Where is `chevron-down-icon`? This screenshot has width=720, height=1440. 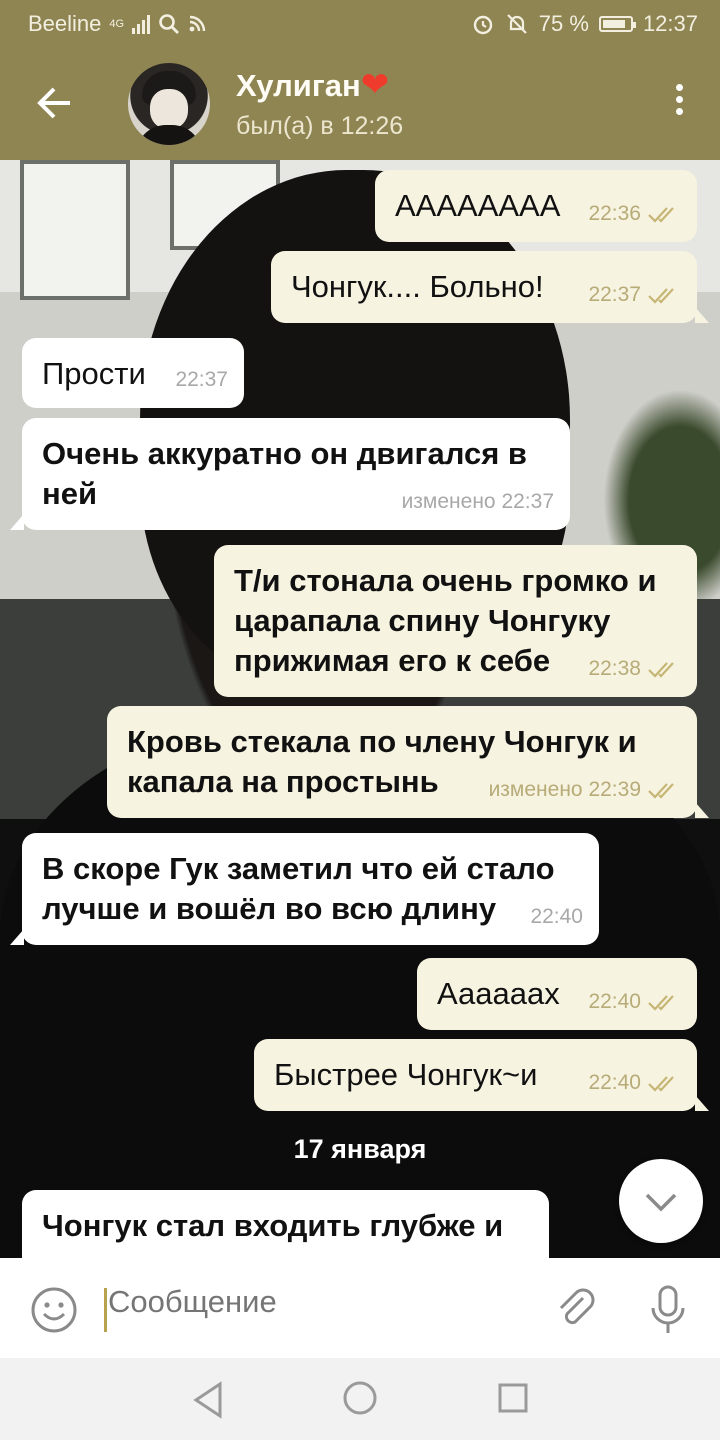 chevron-down-icon is located at coordinates (661, 1202).